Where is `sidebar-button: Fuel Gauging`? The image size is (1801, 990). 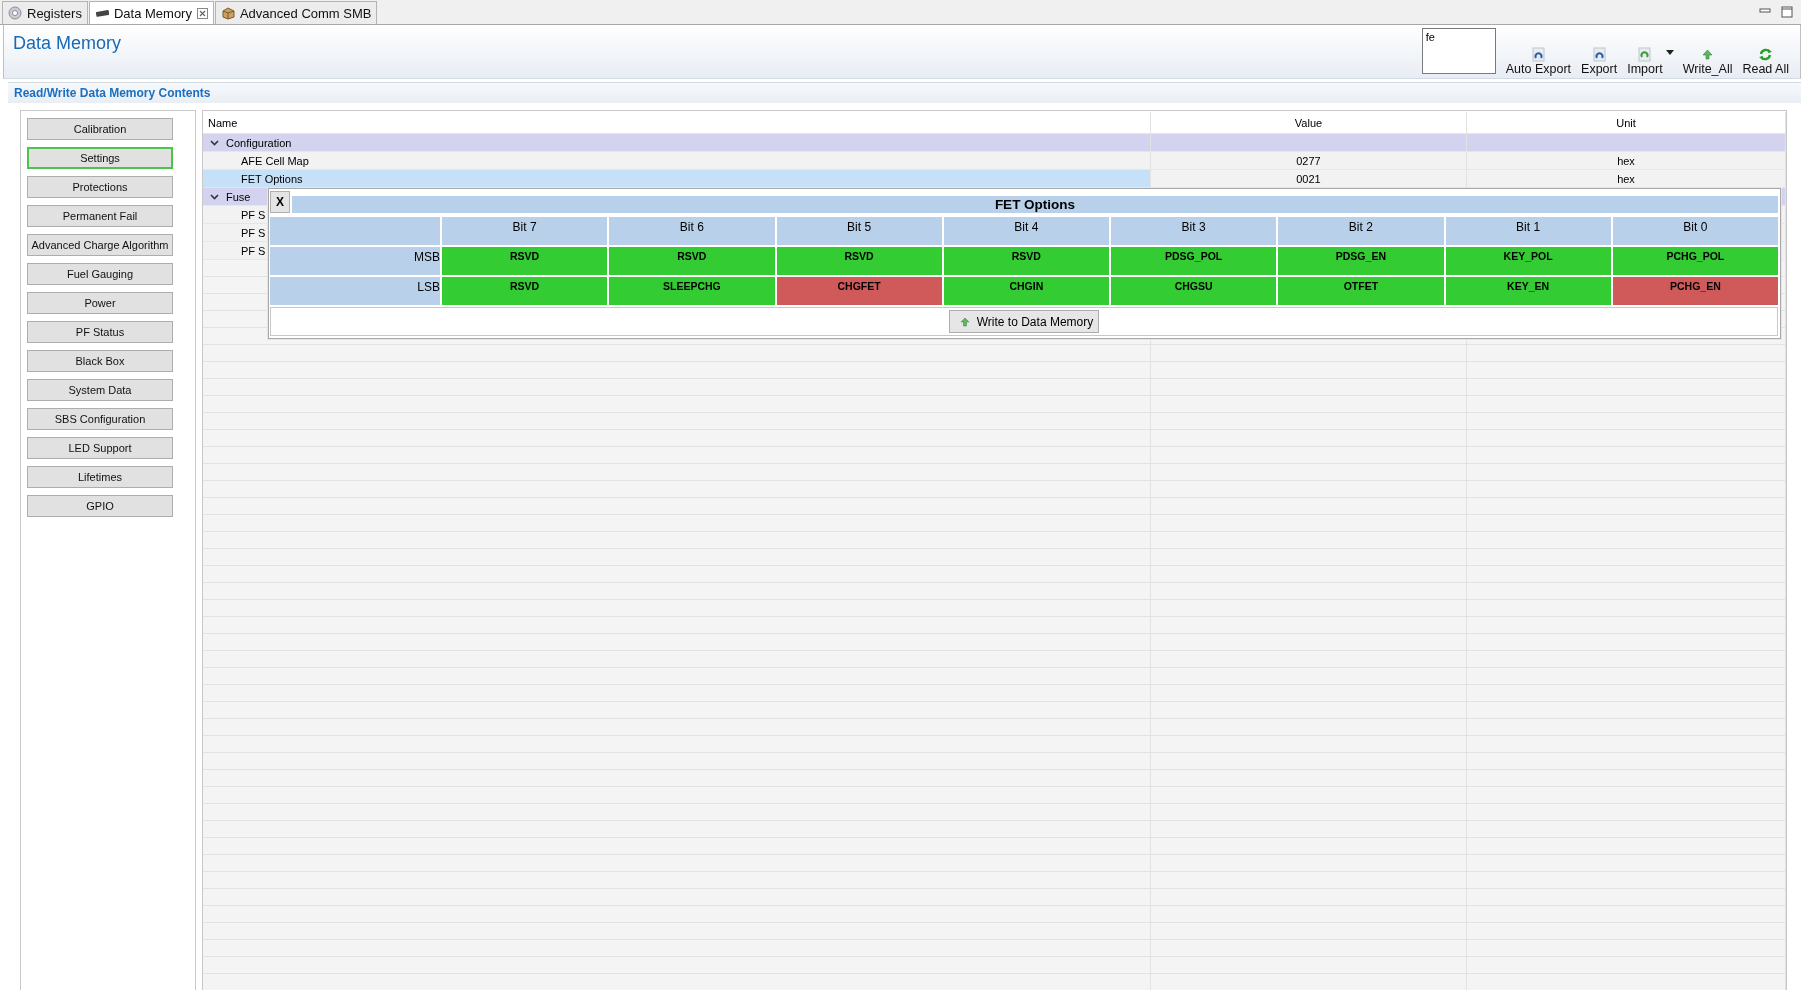 sidebar-button: Fuel Gauging is located at coordinates (100, 274).